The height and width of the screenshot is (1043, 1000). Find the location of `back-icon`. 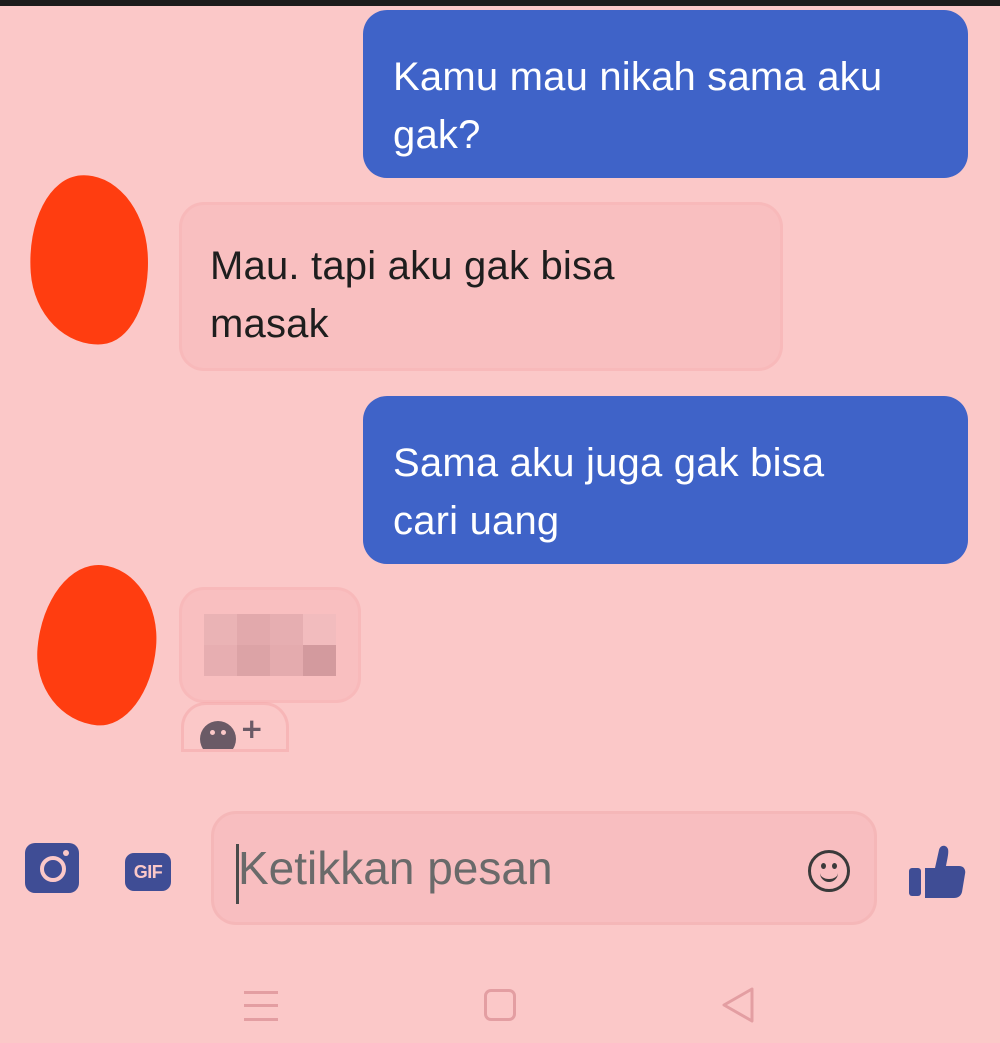

back-icon is located at coordinates (738, 1005).